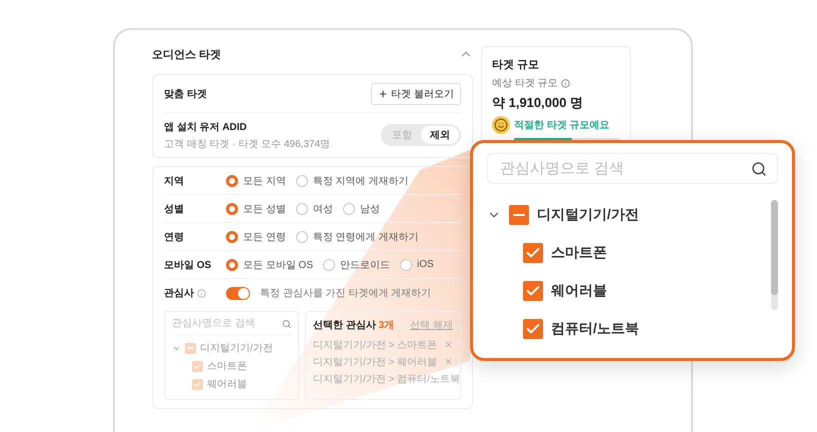 Image resolution: width=817 pixels, height=432 pixels. What do you see at coordinates (256, 209) in the screenshot?
I see `radio-option: 모든 성별` at bounding box center [256, 209].